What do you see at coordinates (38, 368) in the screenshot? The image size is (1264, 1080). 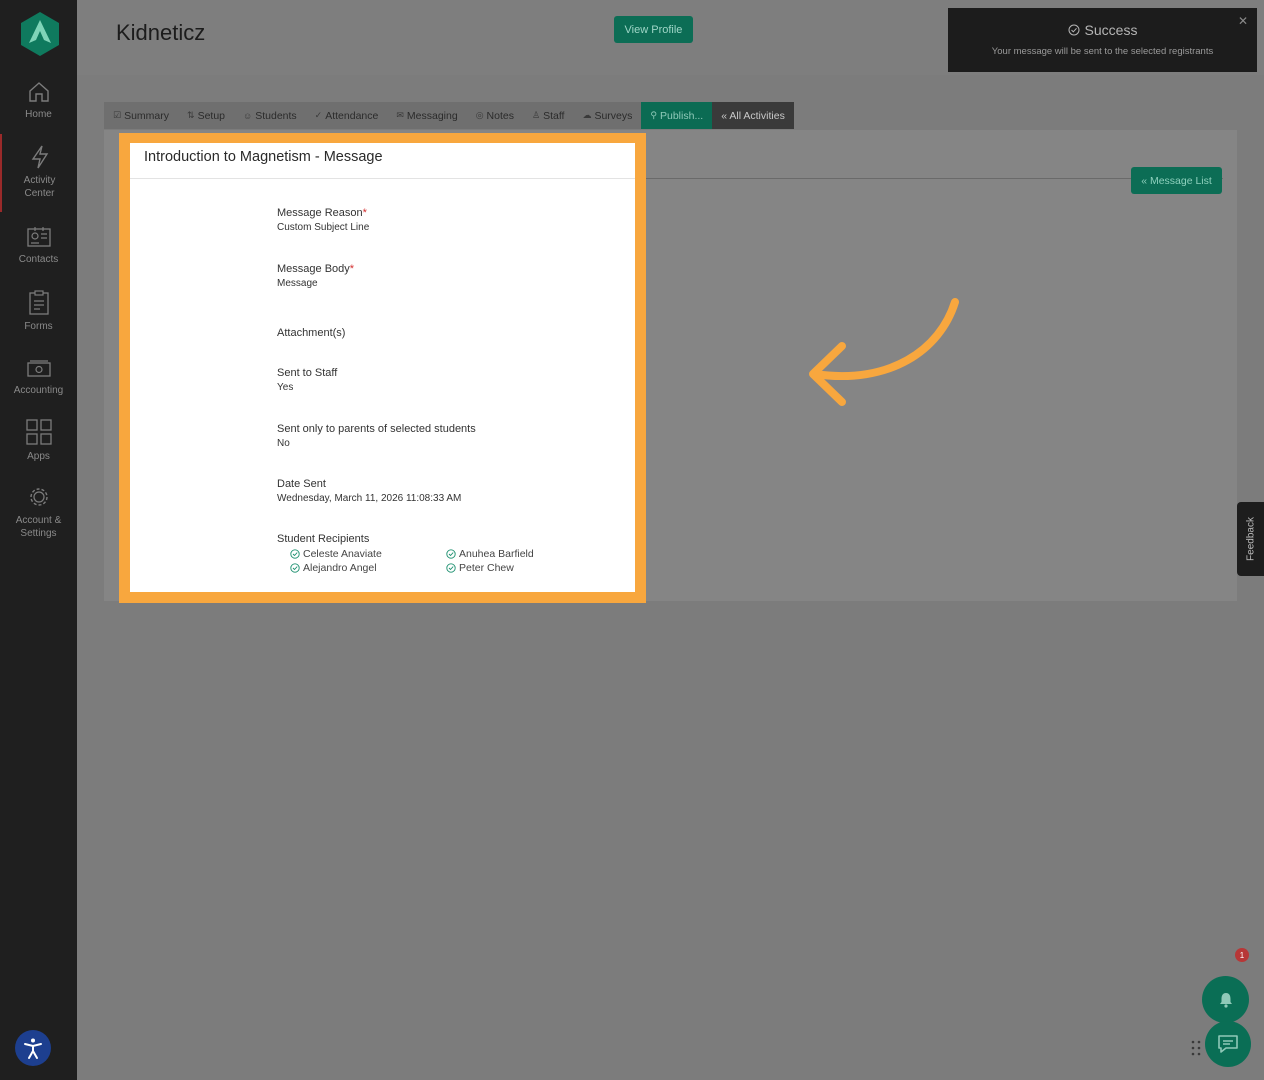 I see `money-icon` at bounding box center [38, 368].